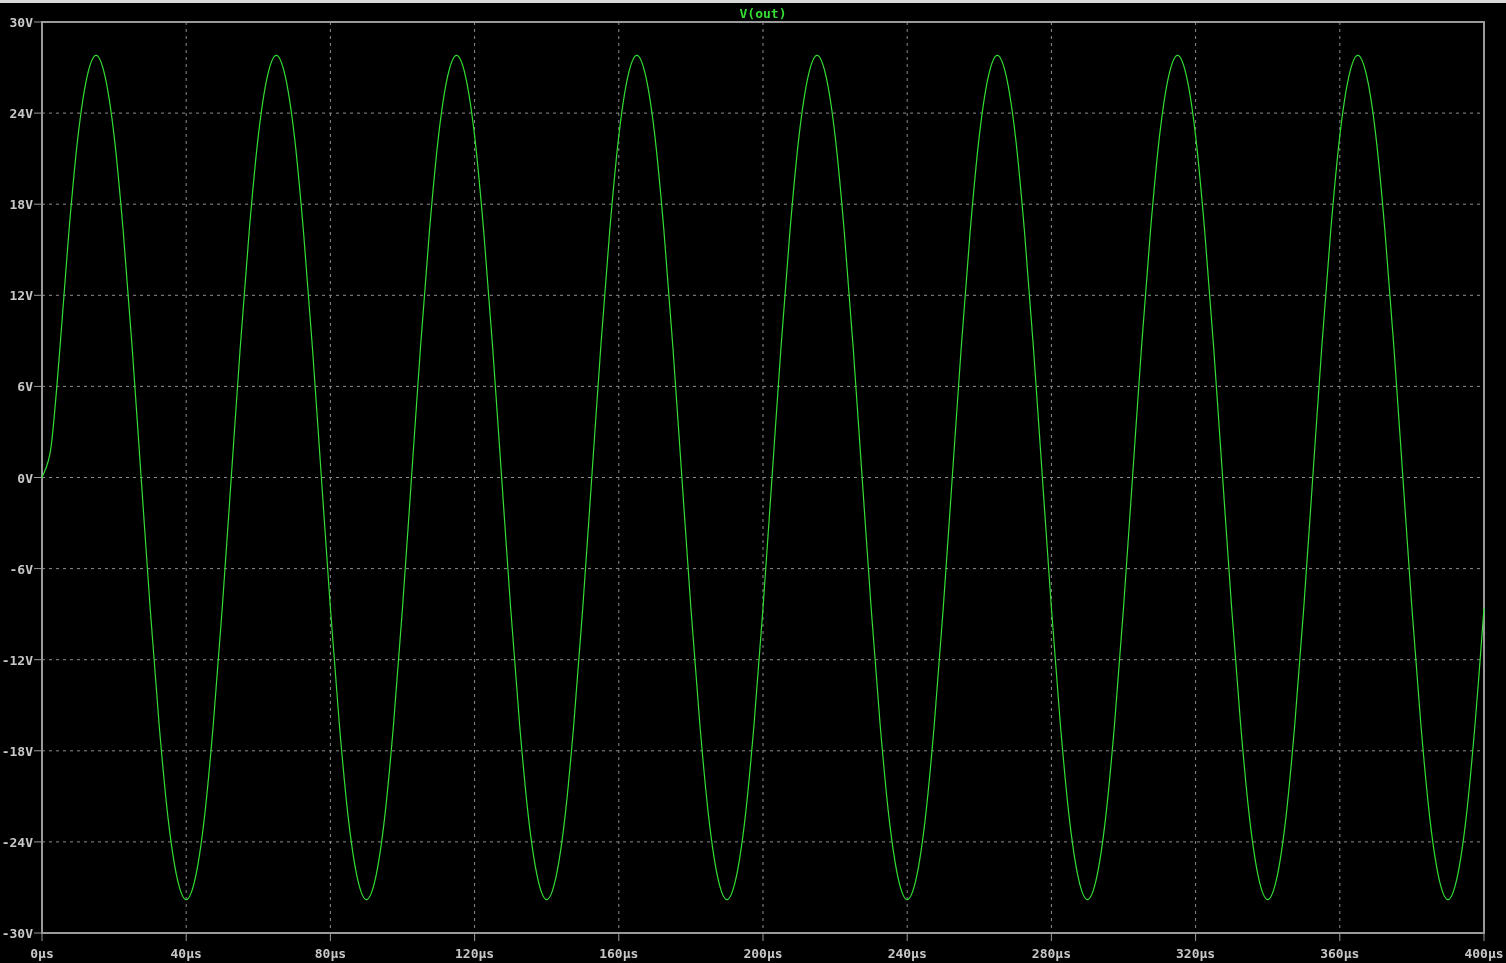  I want to click on axis-tick-label: 24V, so click(21, 114).